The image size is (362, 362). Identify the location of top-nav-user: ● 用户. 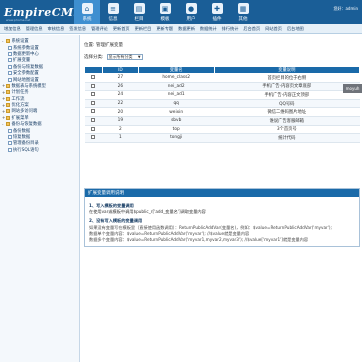
(191, 12).